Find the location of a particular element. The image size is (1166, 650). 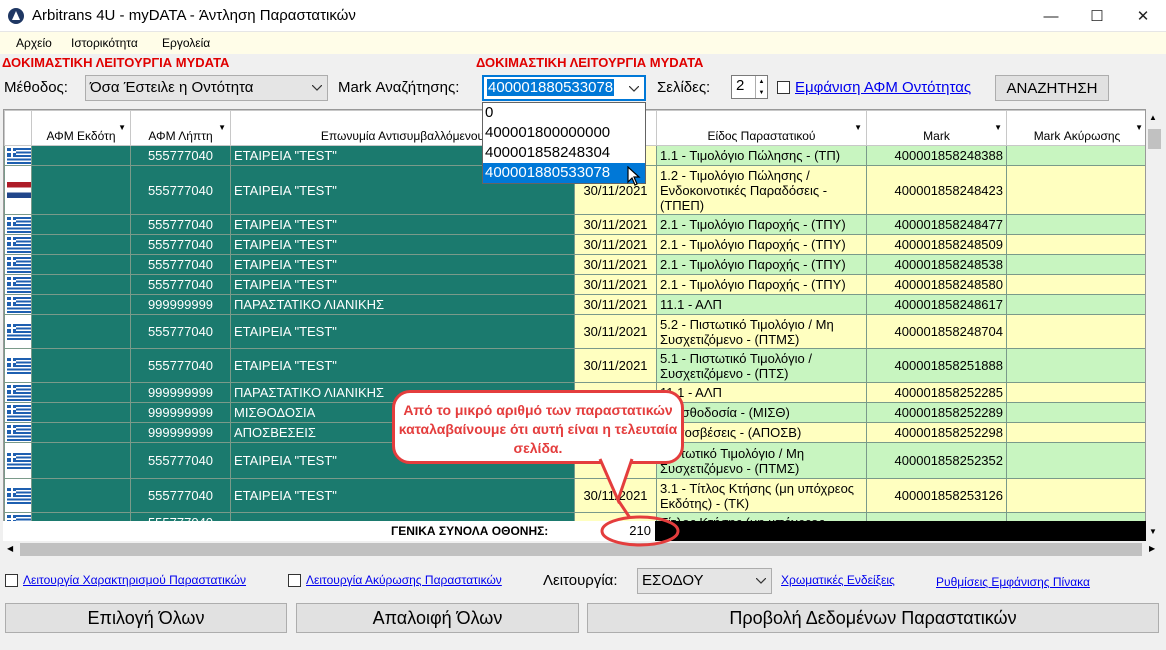

pages-stepper: 2 ▲ ▼ is located at coordinates (749, 87).